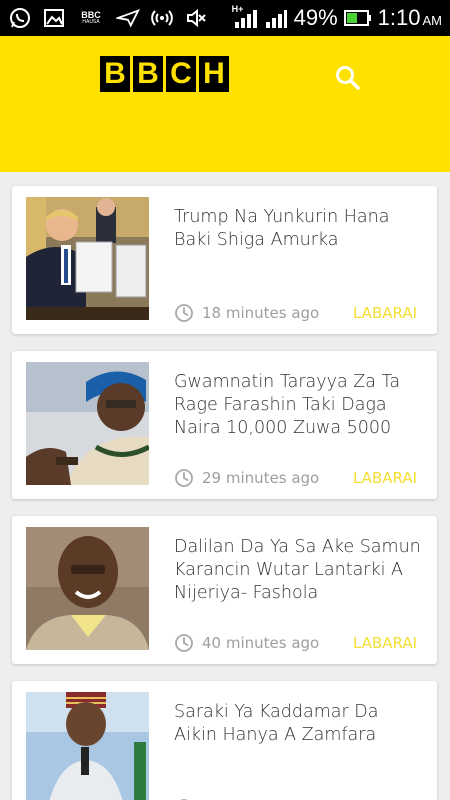 The width and height of the screenshot is (450, 800). What do you see at coordinates (261, 313) in the screenshot?
I see `article-time: 18 minutes ago` at bounding box center [261, 313].